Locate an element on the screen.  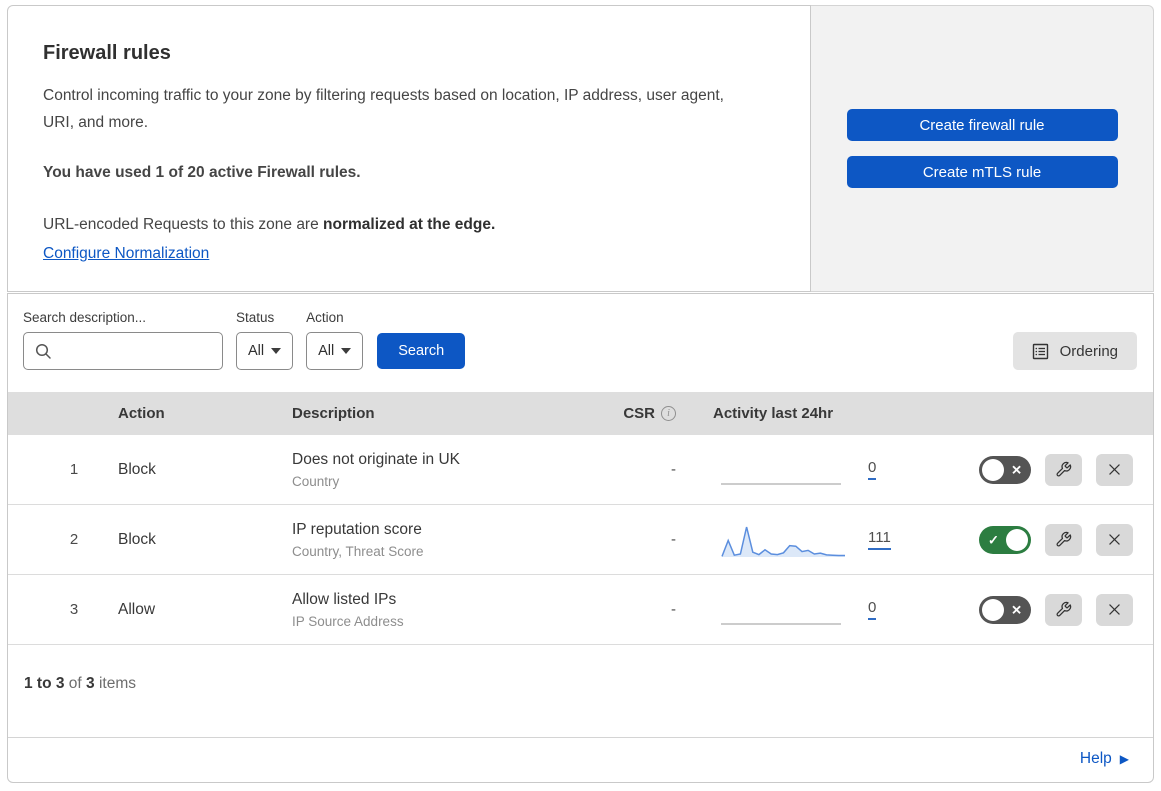
action-selected-value: All is located at coordinates (326, 351).